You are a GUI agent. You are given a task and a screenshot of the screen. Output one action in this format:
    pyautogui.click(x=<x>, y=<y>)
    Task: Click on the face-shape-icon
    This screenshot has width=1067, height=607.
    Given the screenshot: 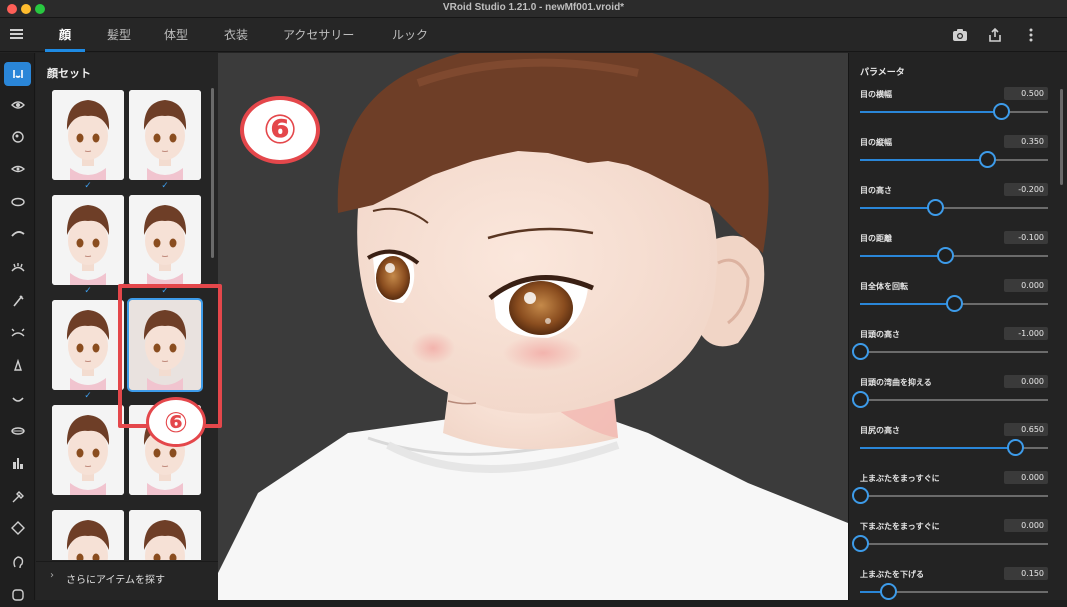 What is the action you would take?
    pyautogui.click(x=17, y=463)
    